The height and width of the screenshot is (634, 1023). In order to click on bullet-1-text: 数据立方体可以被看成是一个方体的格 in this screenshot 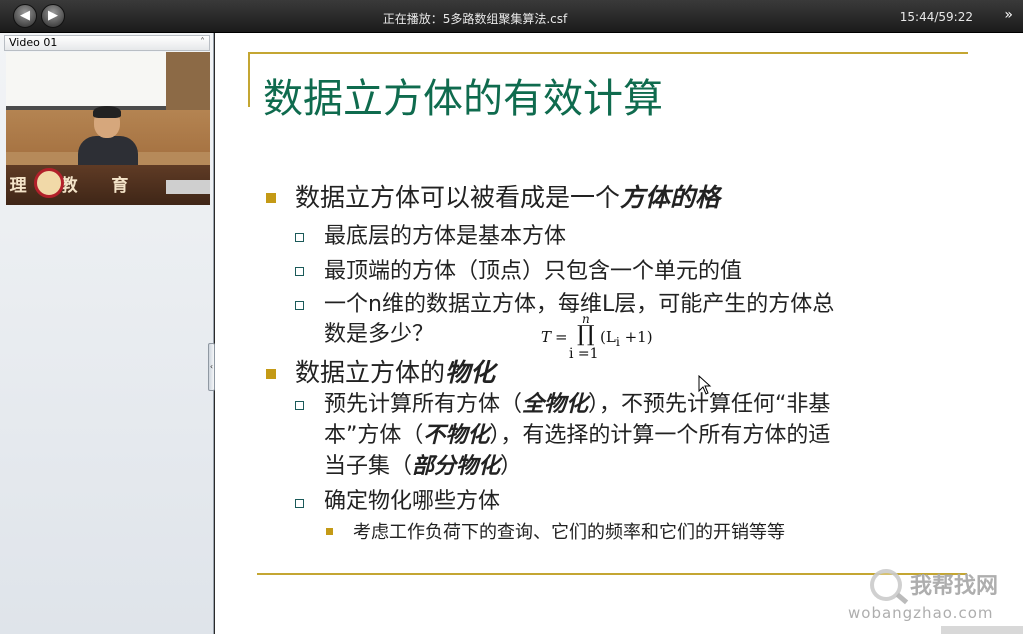, I will do `click(508, 197)`.